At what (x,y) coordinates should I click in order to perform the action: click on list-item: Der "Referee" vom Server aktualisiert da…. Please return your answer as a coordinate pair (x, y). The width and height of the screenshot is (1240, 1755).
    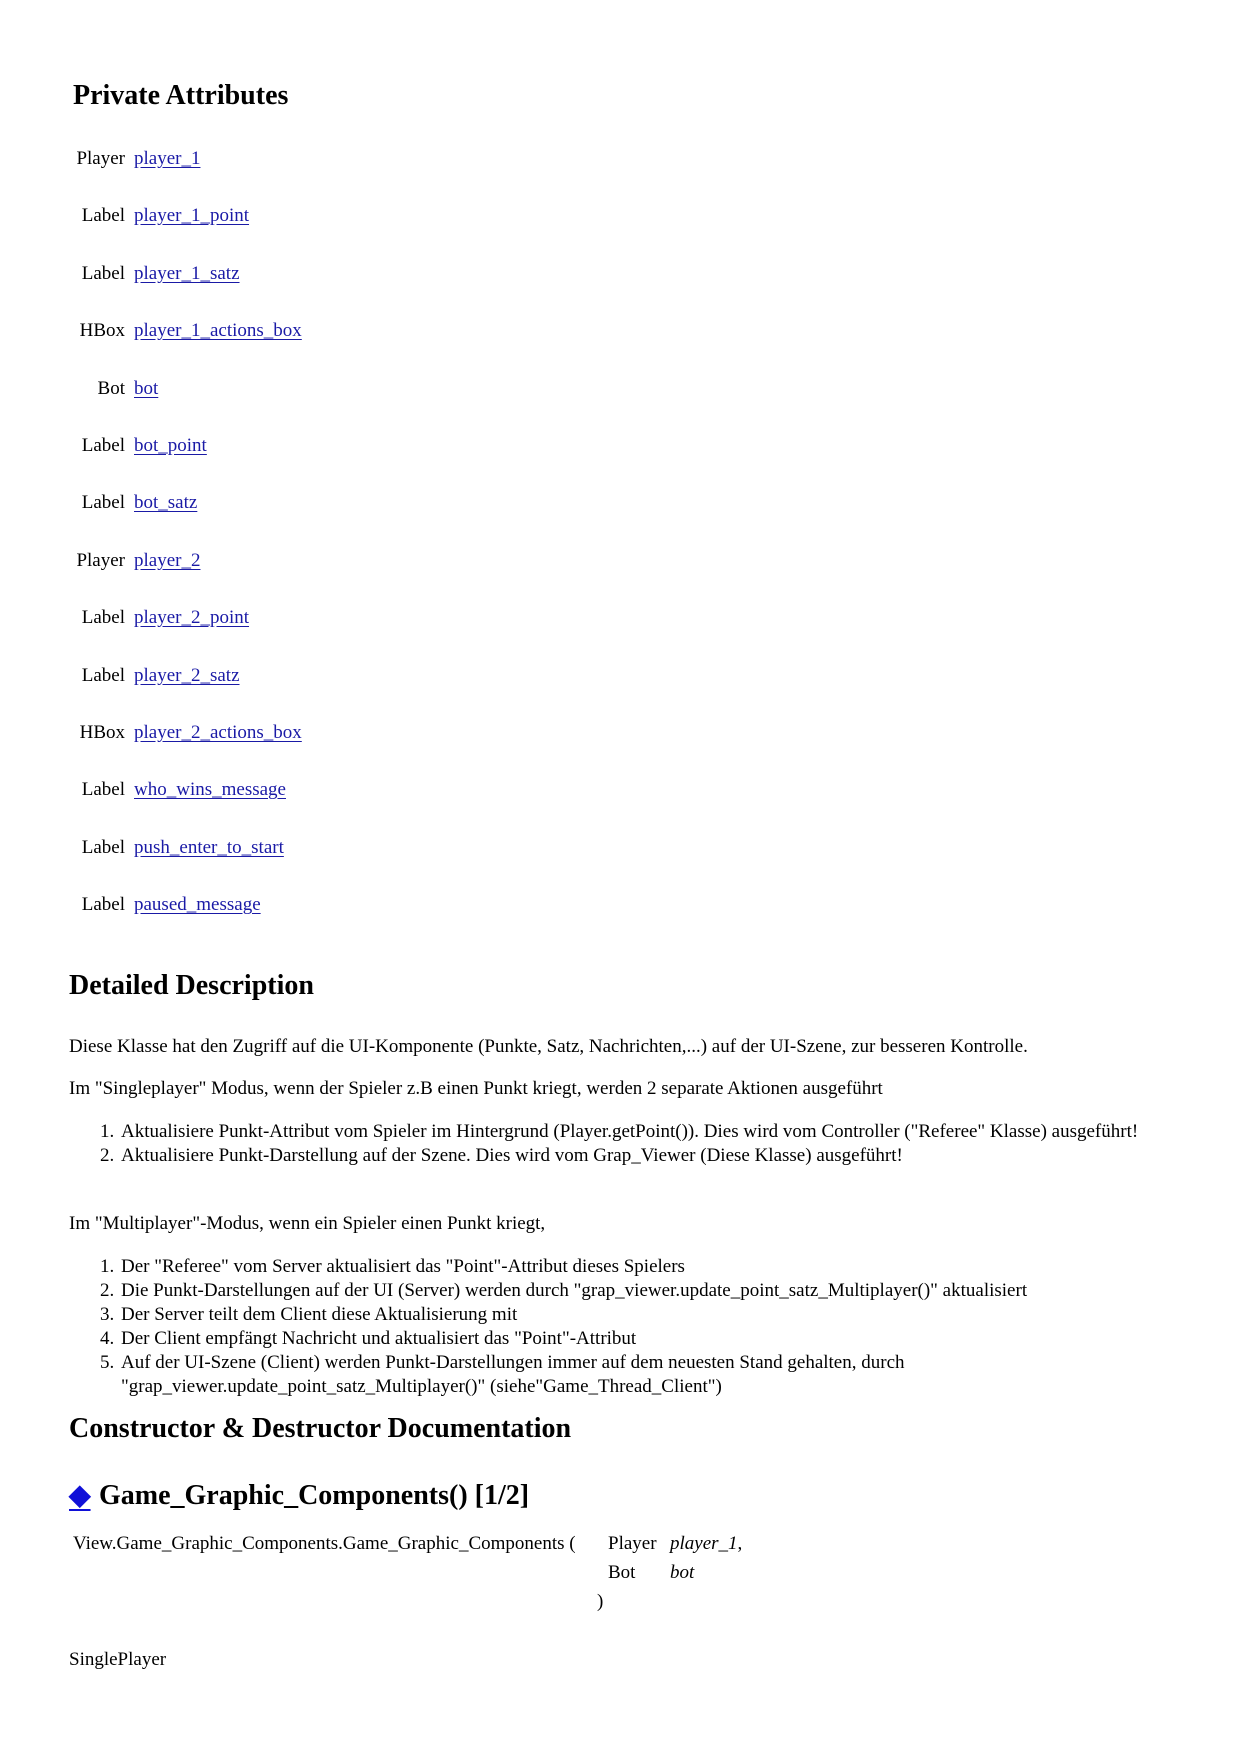
    Looking at the image, I should click on (649, 1267).